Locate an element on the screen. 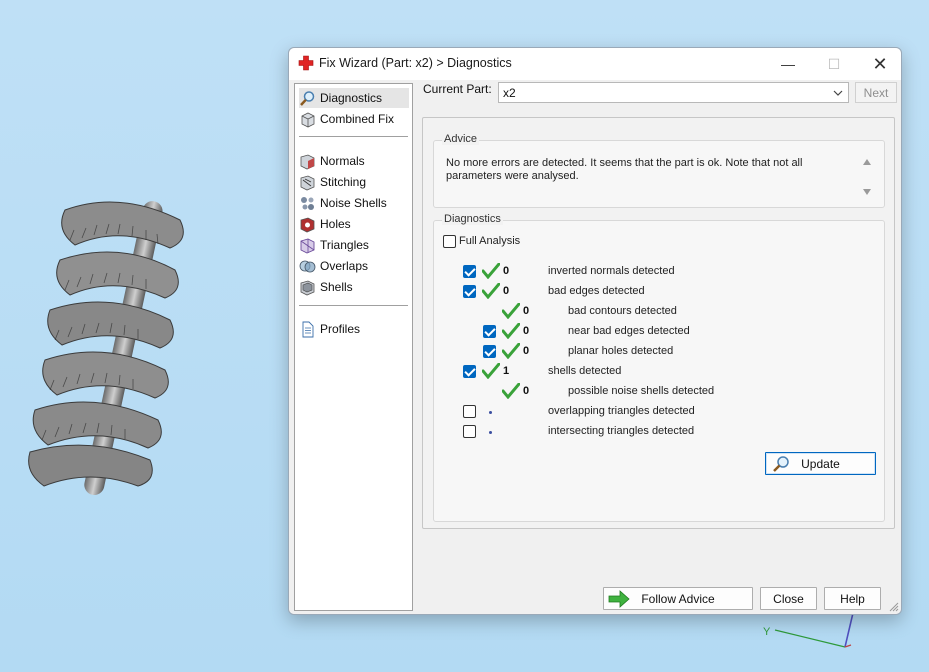 The image size is (929, 672). diagnostic-label: near bad edges detected is located at coordinates (629, 331).